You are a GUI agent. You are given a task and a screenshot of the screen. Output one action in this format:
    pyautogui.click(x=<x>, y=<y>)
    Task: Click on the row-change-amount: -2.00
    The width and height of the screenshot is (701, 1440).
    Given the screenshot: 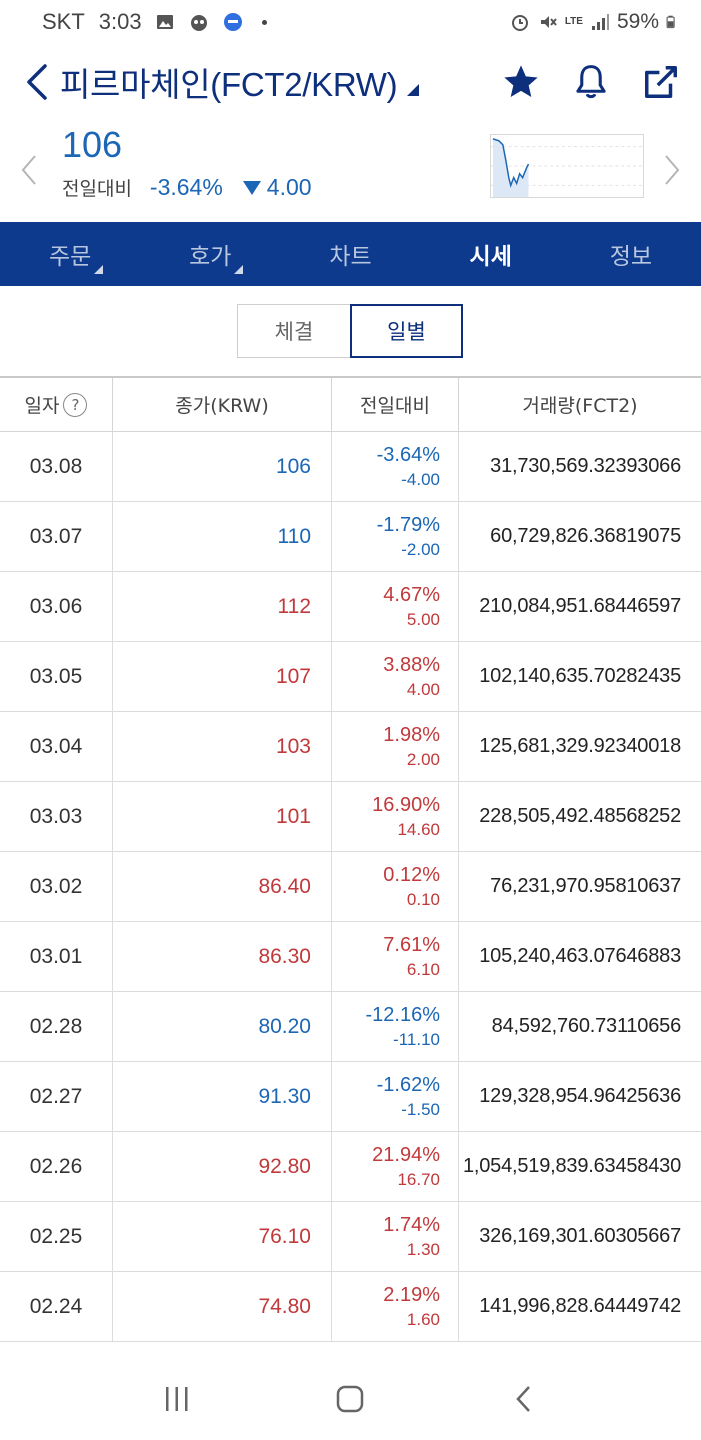 What is the action you would take?
    pyautogui.click(x=420, y=549)
    